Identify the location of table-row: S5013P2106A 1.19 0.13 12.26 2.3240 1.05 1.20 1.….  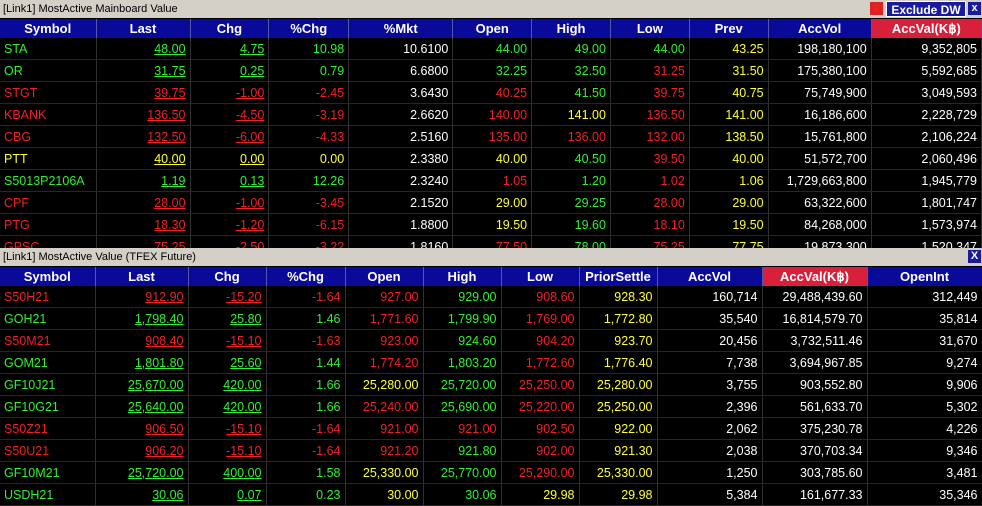
(491, 180).